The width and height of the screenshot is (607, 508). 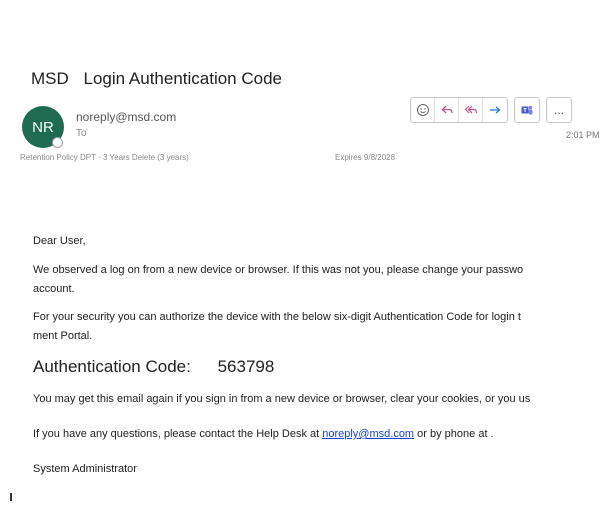 I want to click on text-cursor, so click(x=11, y=497).